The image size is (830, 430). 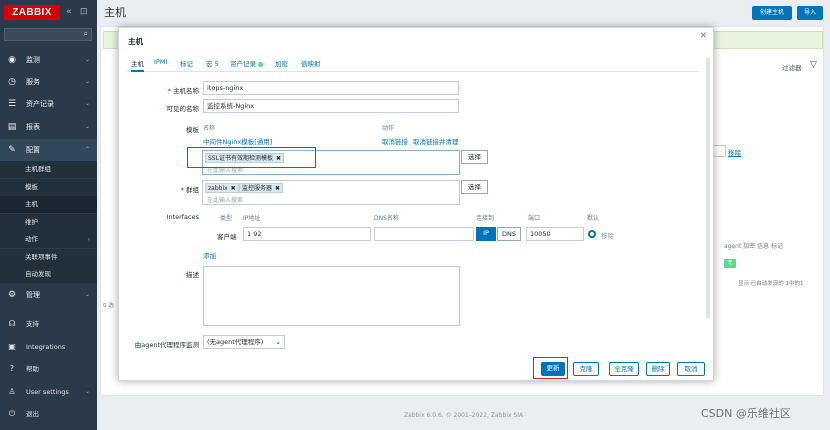 What do you see at coordinates (86, 34) in the screenshot?
I see `search-icon: ⌕` at bounding box center [86, 34].